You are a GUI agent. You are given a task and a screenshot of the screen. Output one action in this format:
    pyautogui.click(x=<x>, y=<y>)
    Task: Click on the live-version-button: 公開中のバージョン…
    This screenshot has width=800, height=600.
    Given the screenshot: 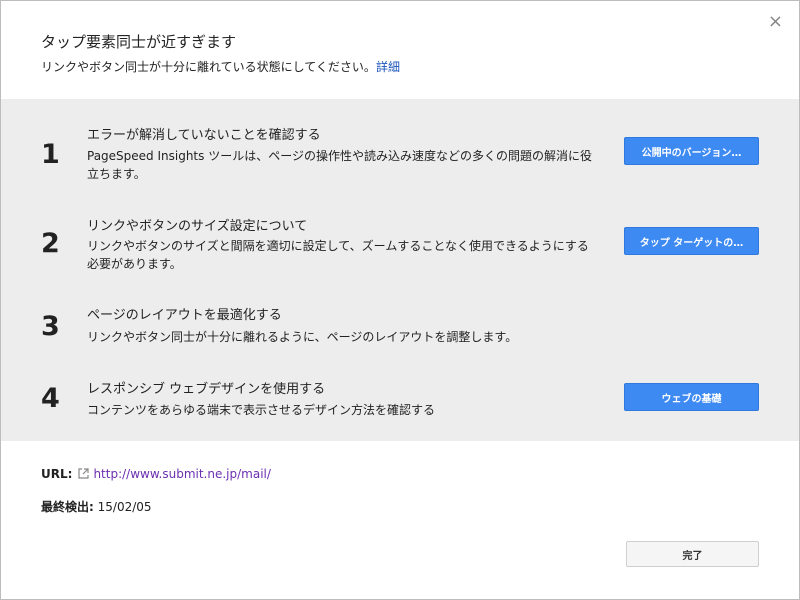 What is the action you would take?
    pyautogui.click(x=691, y=151)
    